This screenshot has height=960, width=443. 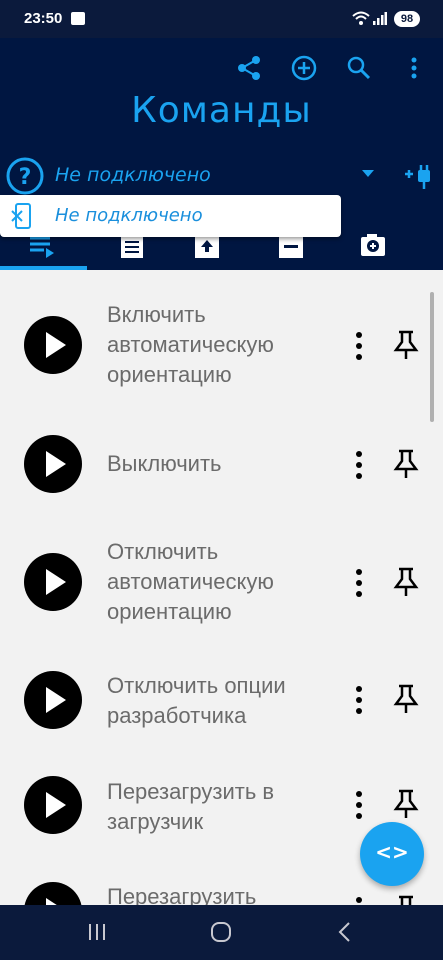 I want to click on share-icon, so click(x=249, y=68).